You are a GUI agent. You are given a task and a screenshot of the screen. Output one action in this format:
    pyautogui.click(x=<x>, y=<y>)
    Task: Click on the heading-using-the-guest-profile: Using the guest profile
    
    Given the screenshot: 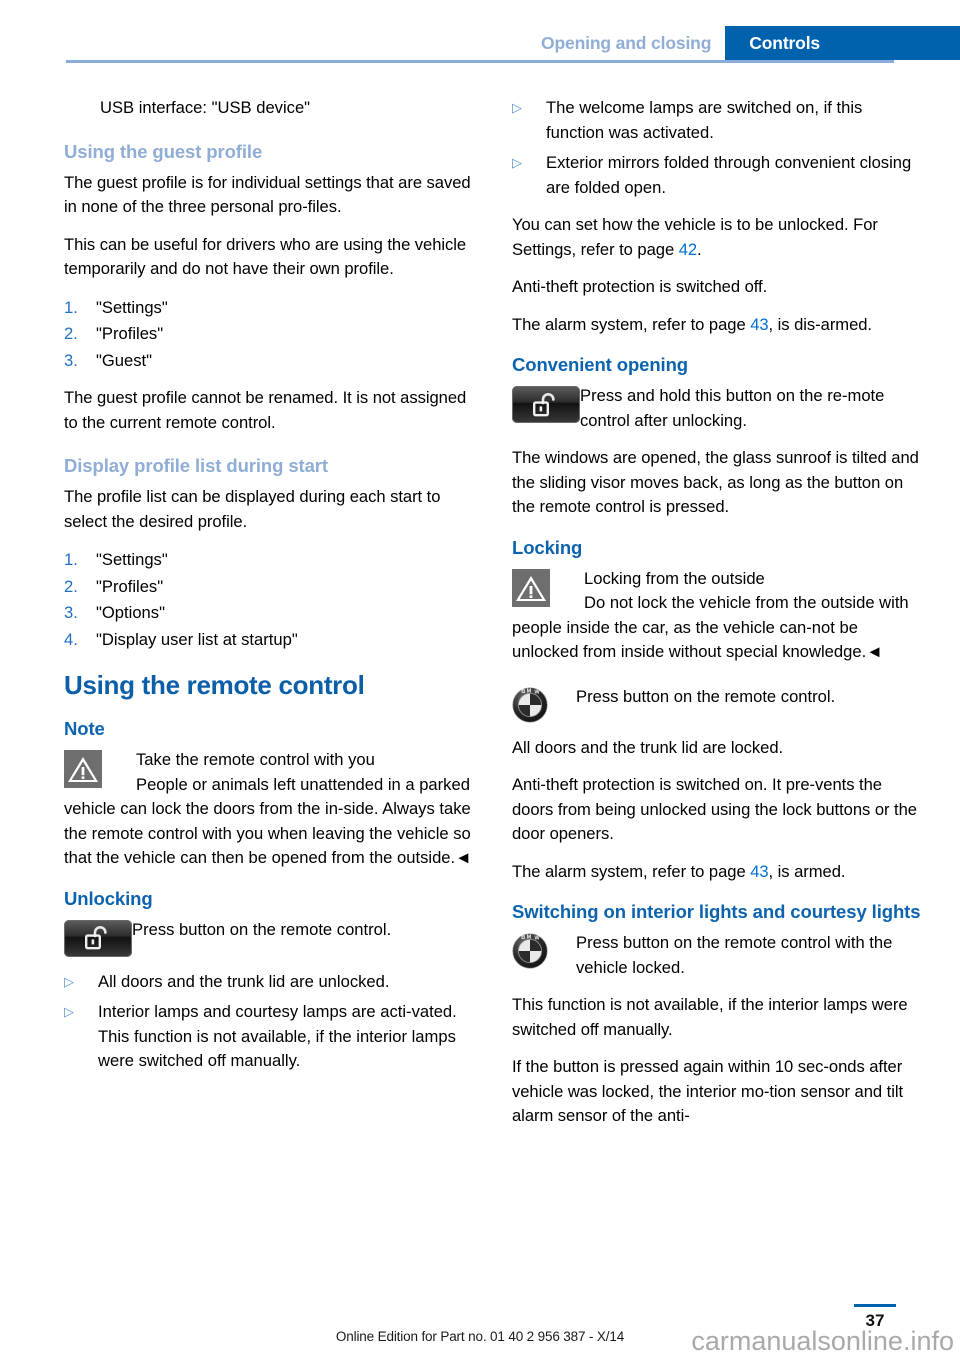 What is the action you would take?
    pyautogui.click(x=163, y=151)
    